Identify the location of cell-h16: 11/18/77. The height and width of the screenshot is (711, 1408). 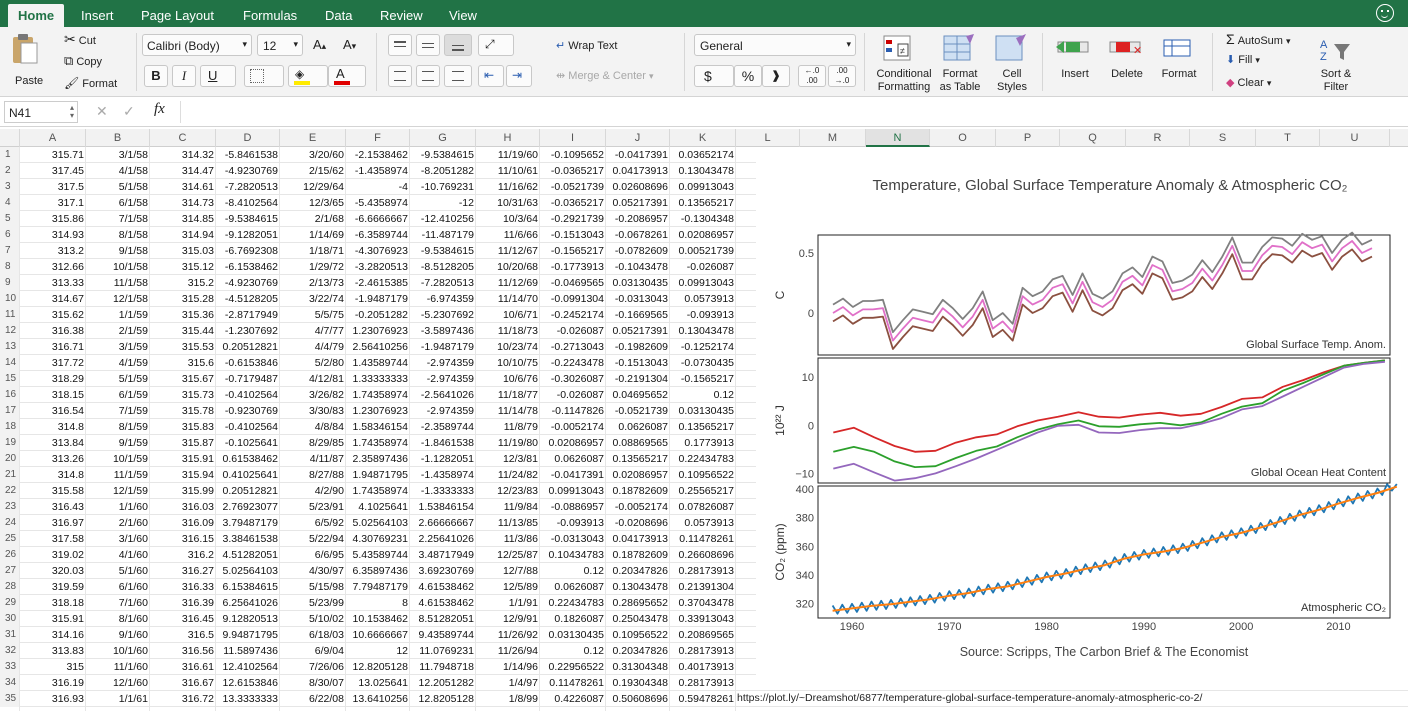
(508, 395).